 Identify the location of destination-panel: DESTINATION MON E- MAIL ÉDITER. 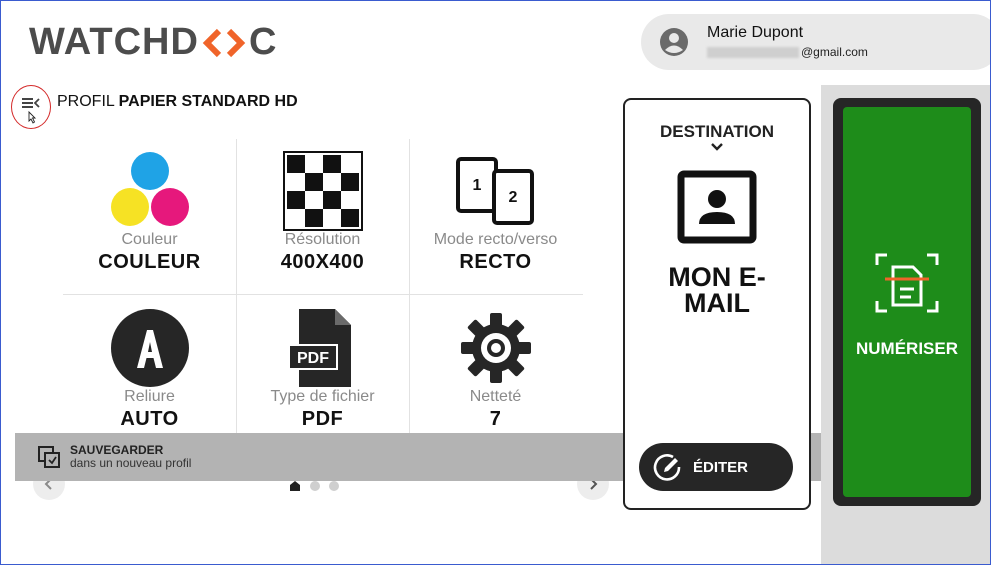
(717, 304).